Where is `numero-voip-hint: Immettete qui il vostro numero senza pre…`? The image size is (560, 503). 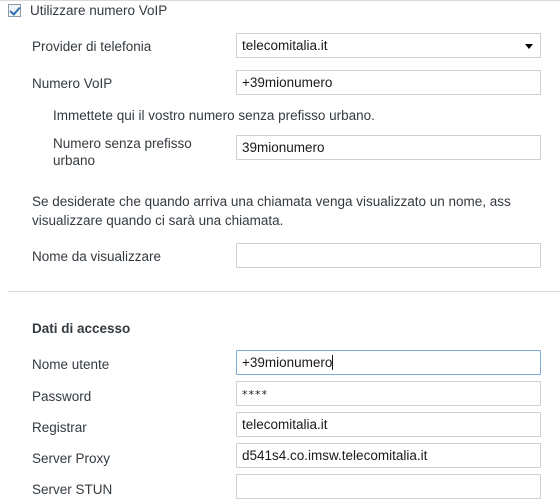
numero-voip-hint: Immettete qui il vostro numero senza pre… is located at coordinates (214, 115).